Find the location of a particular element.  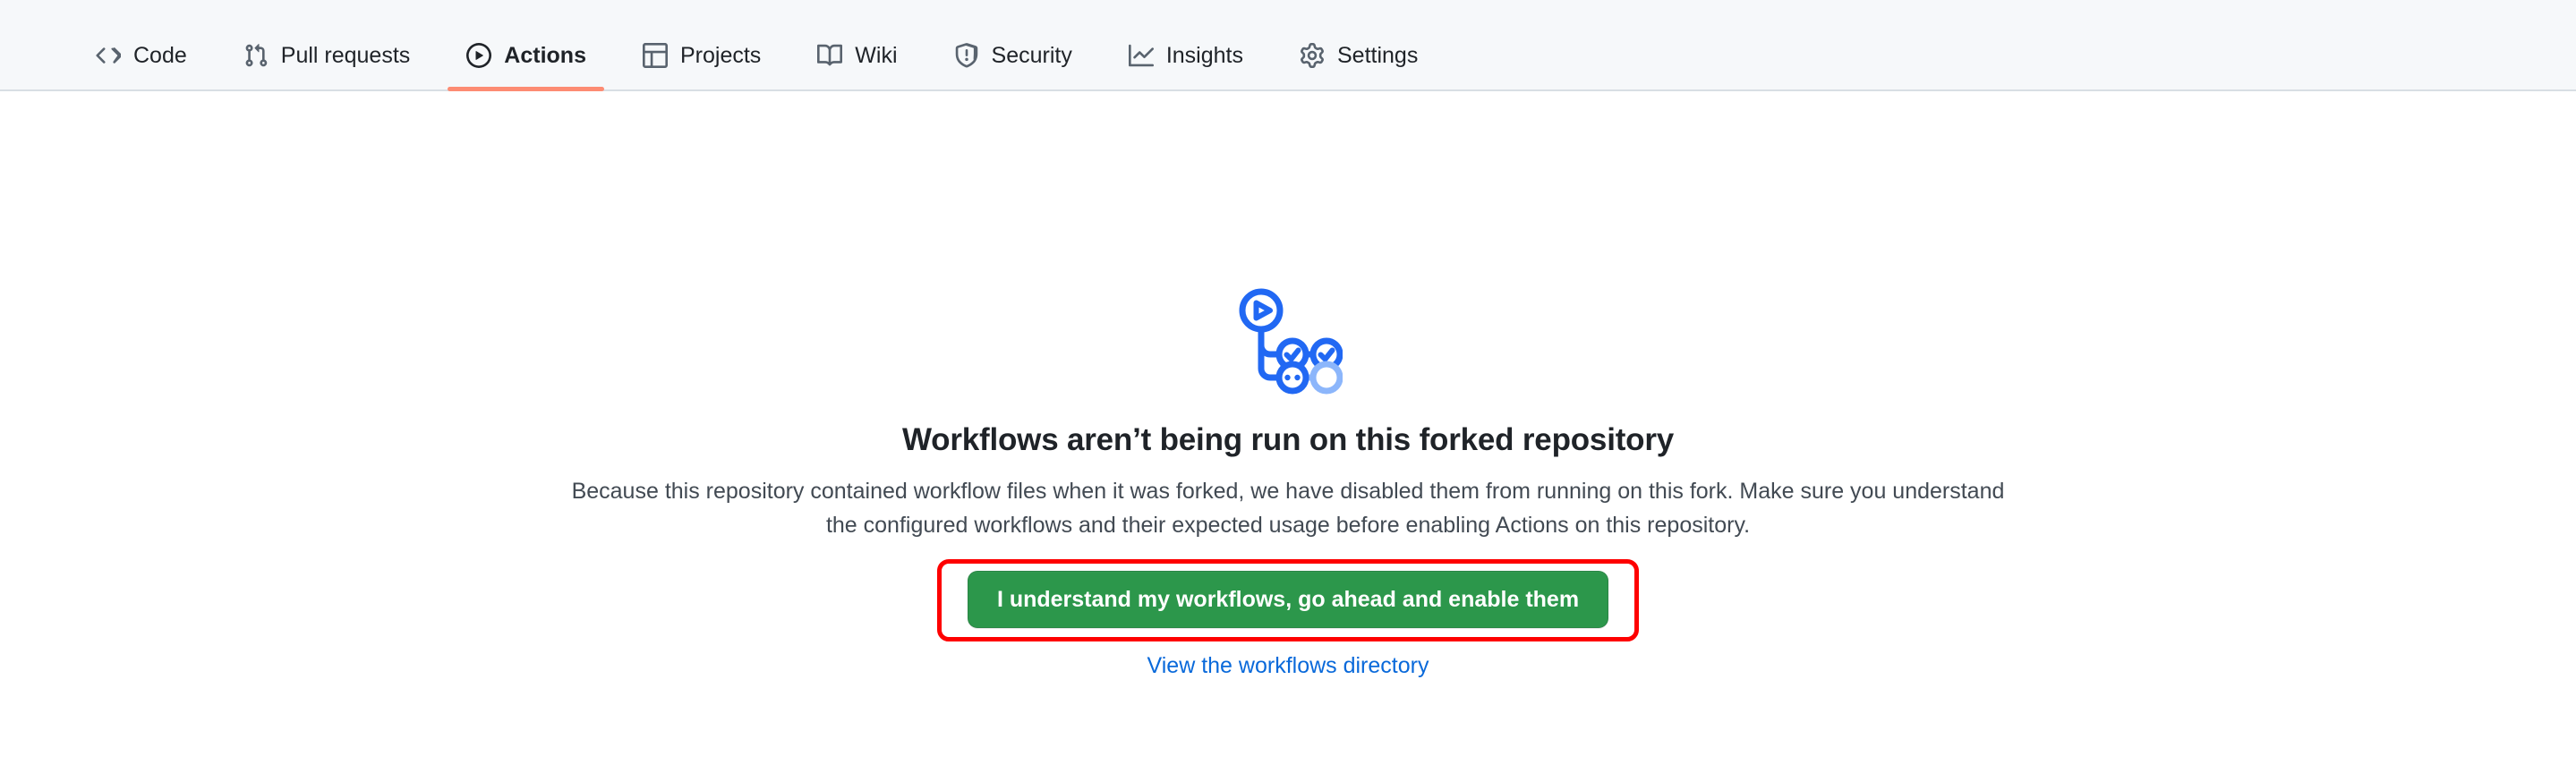

git-pull-request-icon is located at coordinates (256, 45).